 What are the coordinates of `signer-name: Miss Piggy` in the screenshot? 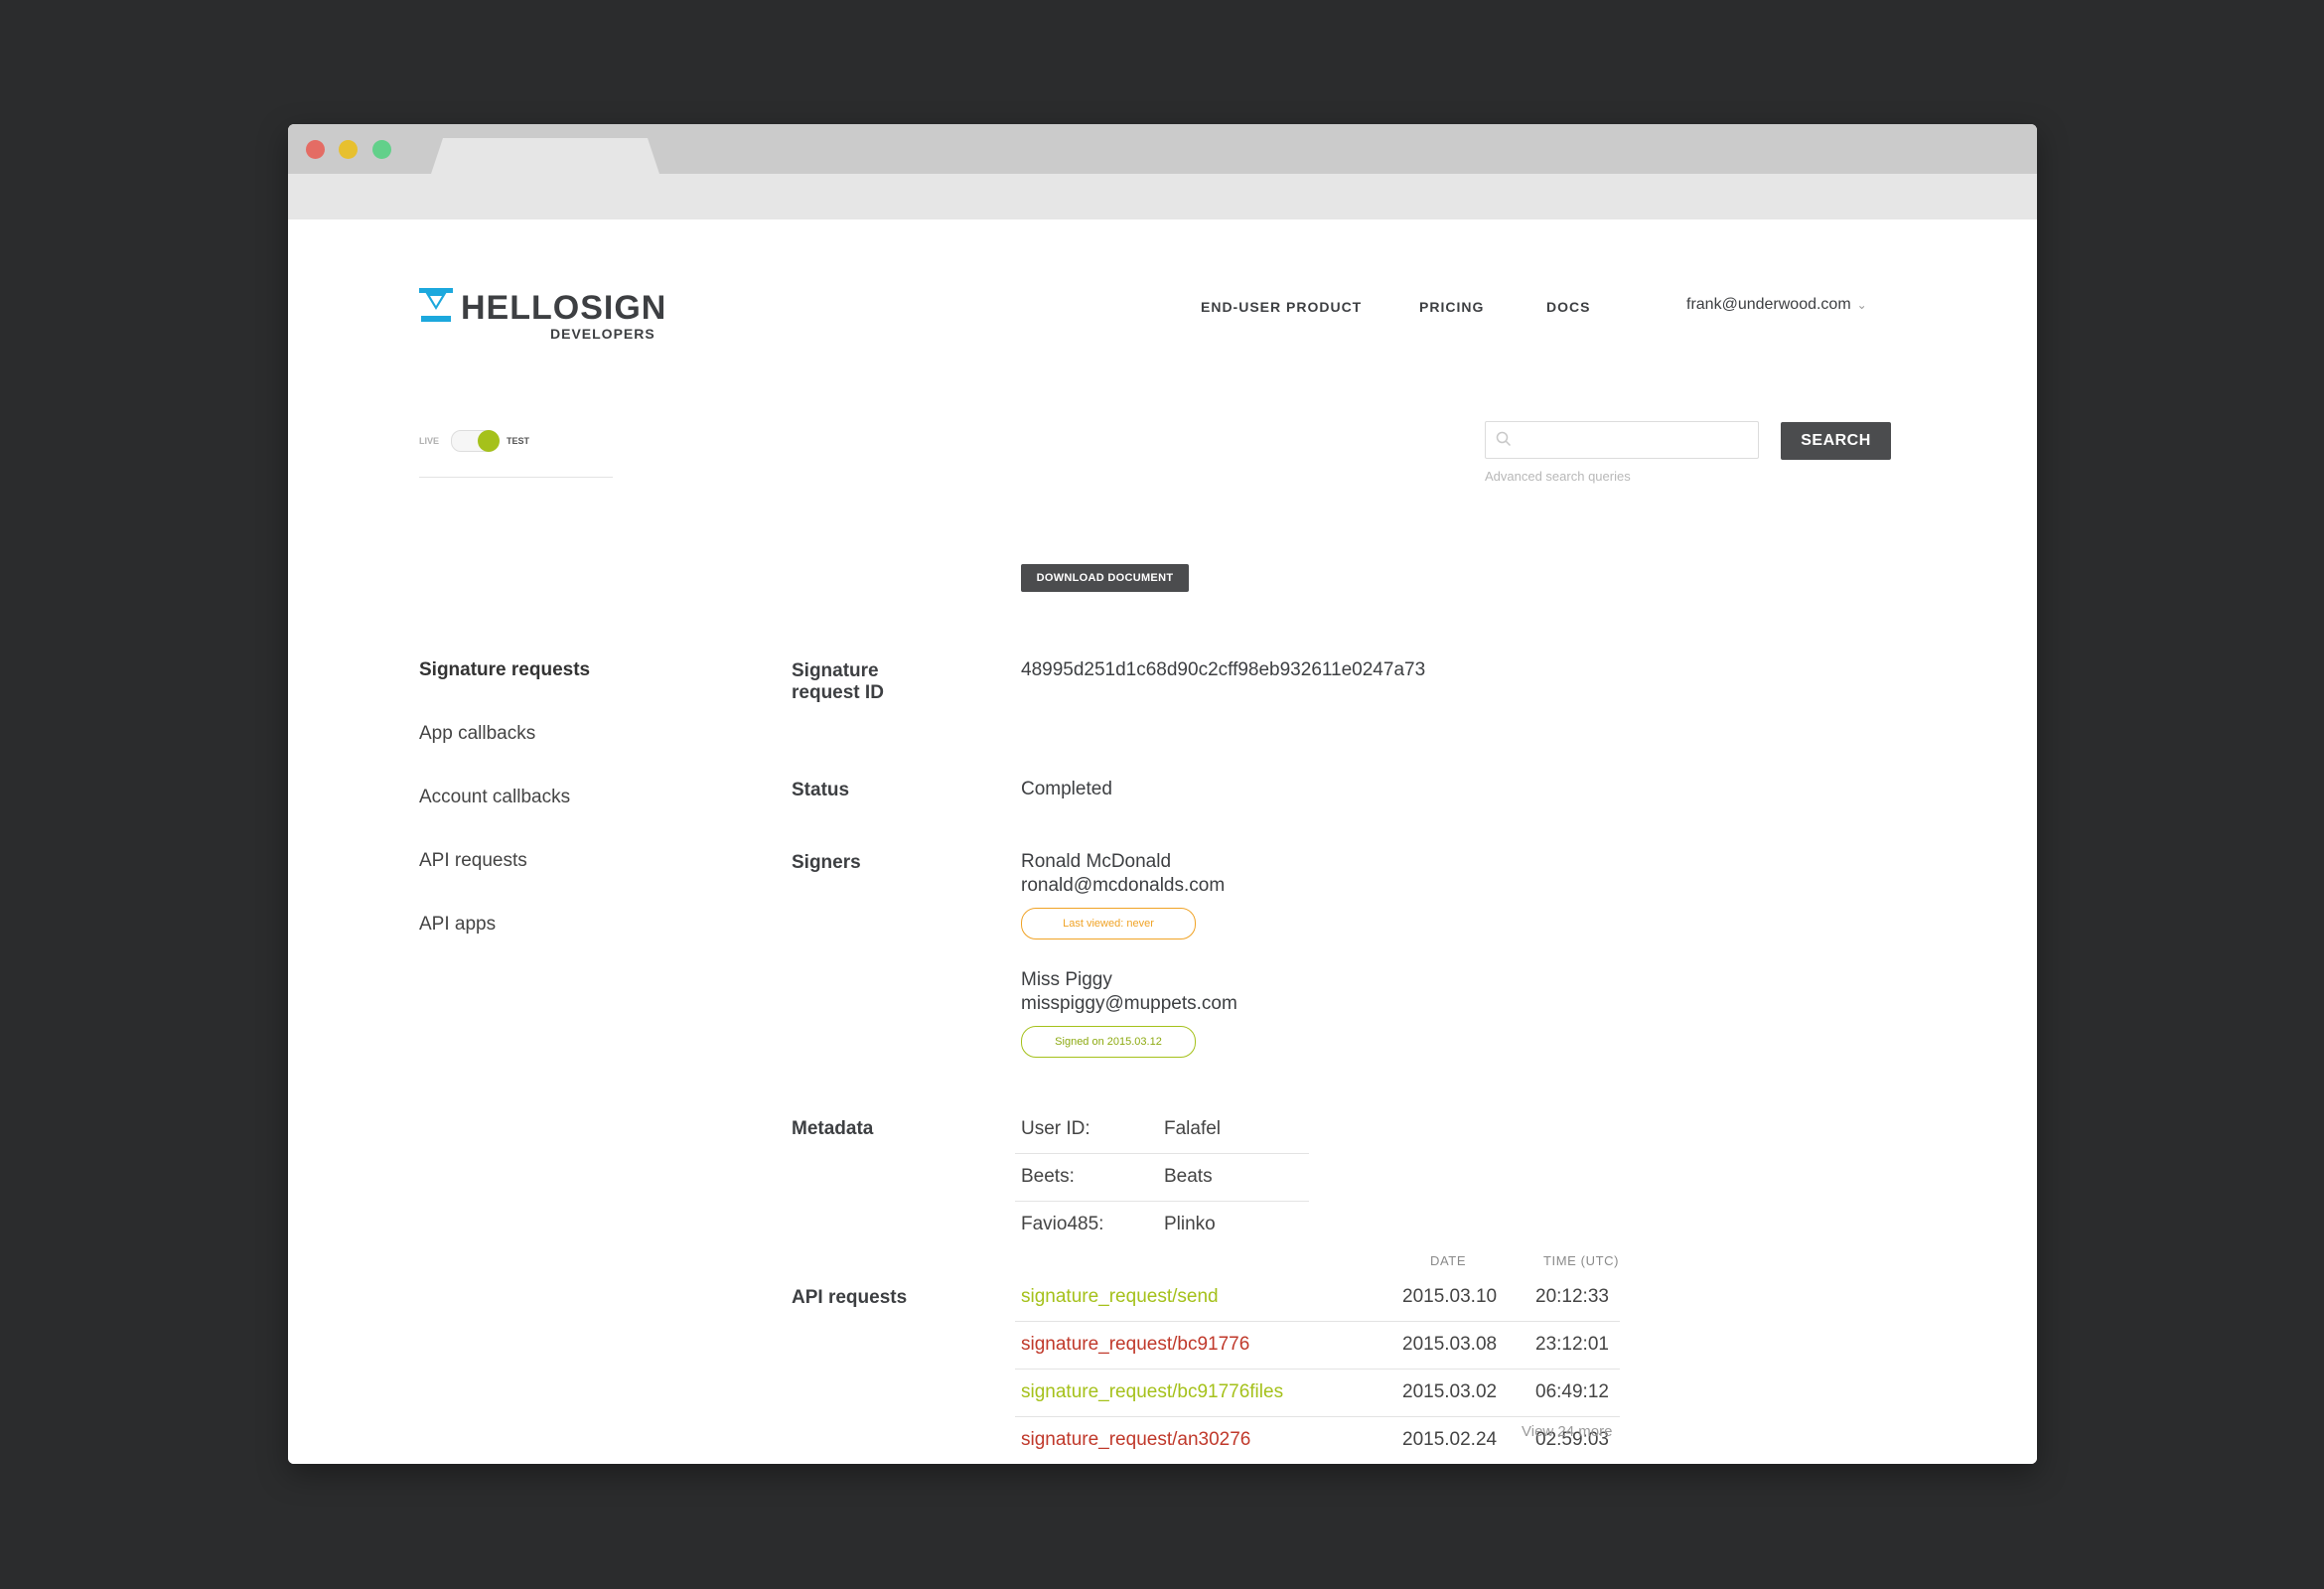 It's located at (1066, 979).